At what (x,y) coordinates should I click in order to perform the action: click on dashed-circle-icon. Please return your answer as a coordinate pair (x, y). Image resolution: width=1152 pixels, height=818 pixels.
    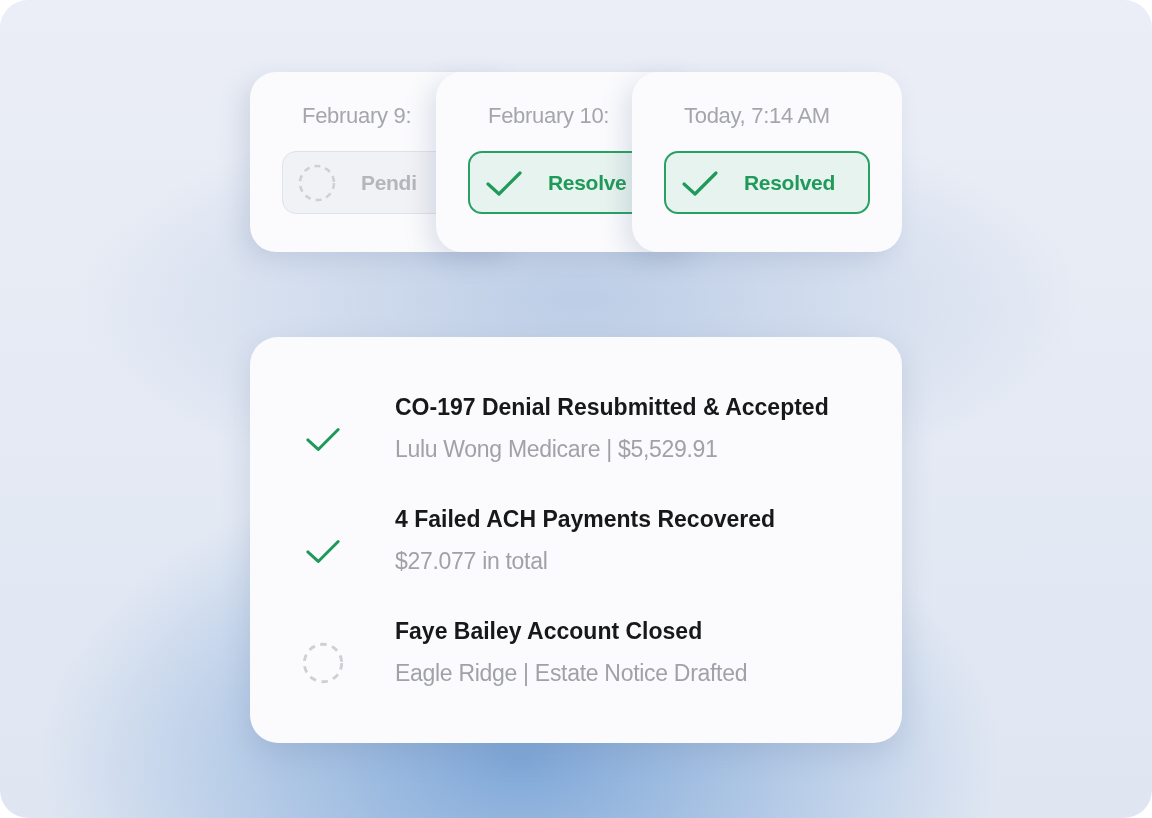
    Looking at the image, I should click on (317, 182).